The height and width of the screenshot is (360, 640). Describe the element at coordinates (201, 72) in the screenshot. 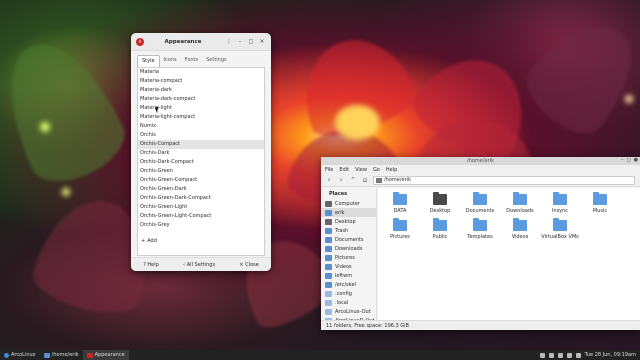

I see `theme-item: Materia` at that location.